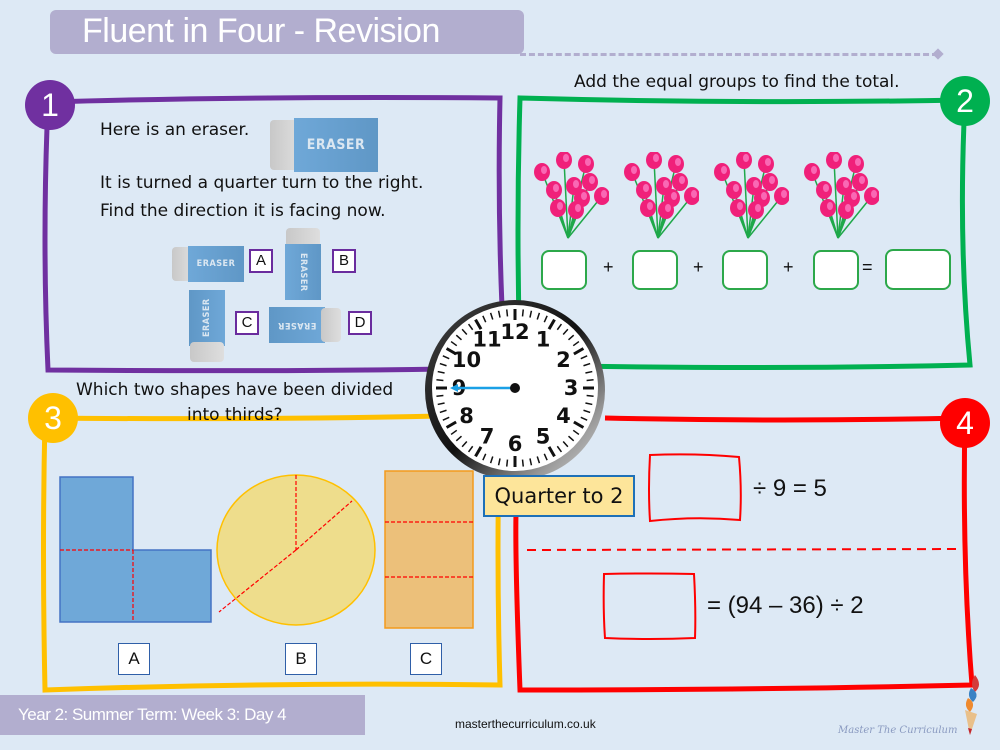 This screenshot has width=1000, height=750. I want to click on q4-divider, so click(743, 549).